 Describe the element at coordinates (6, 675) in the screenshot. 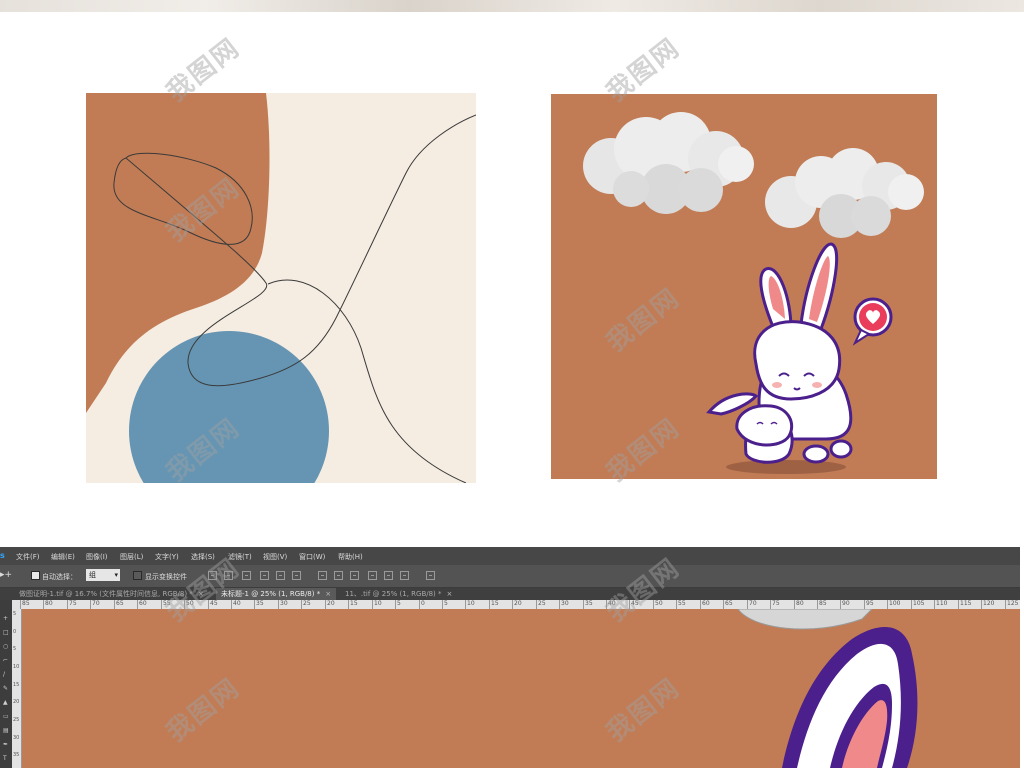

I see `eyedropper-tool-icon: /` at that location.